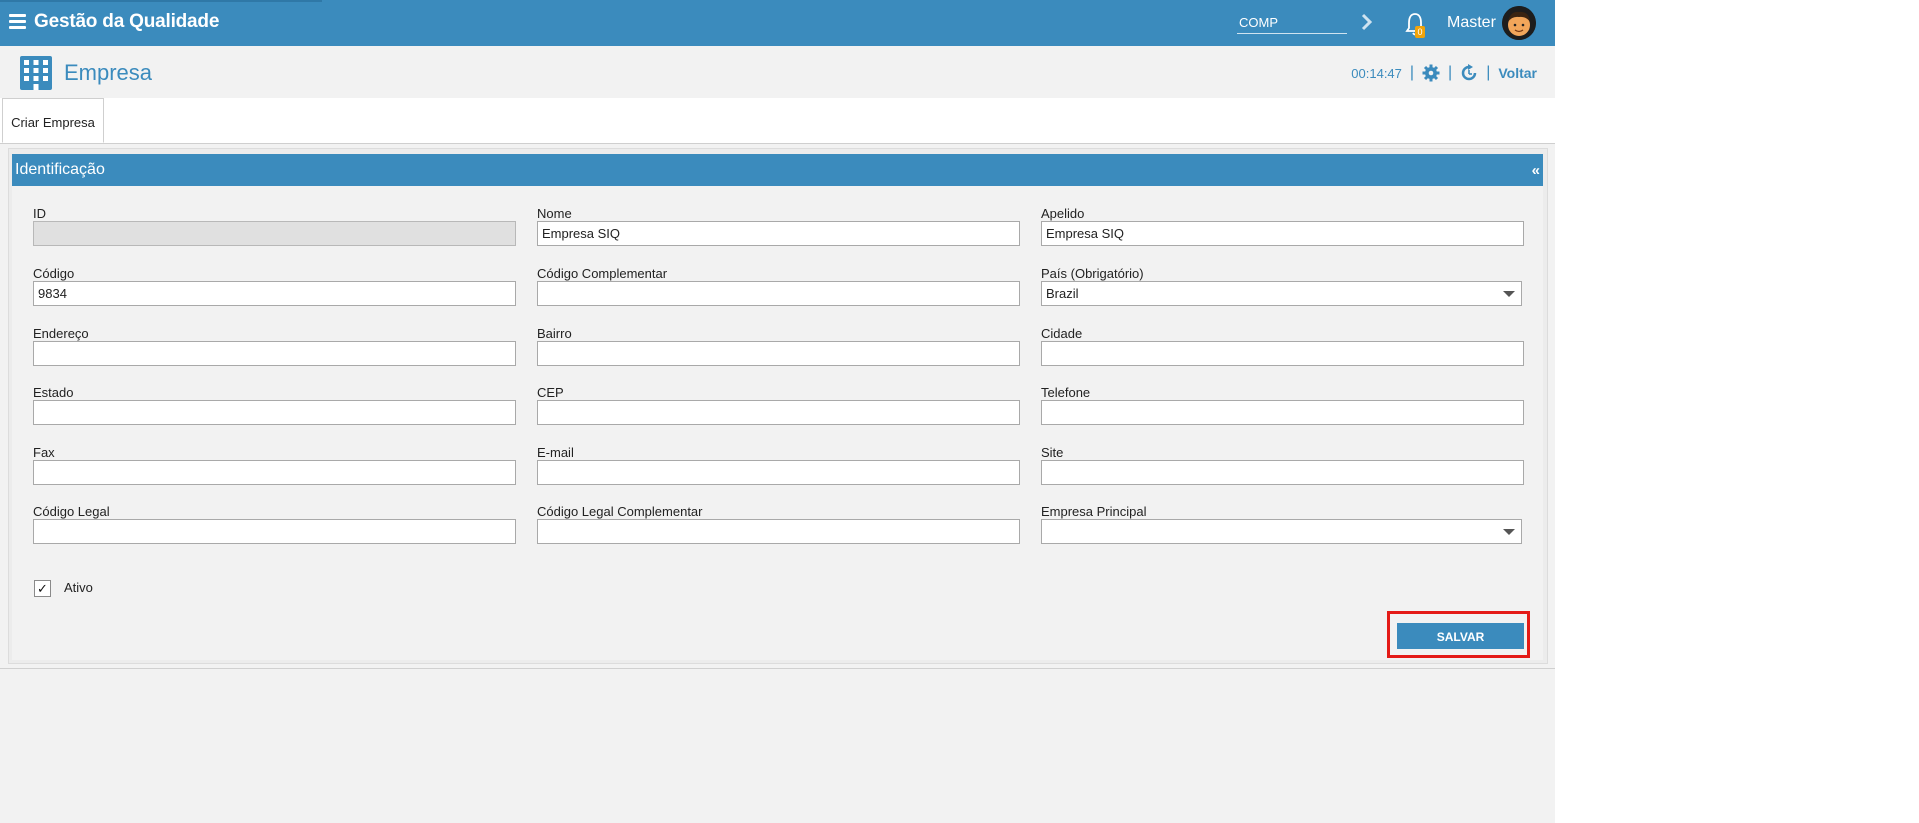 The width and height of the screenshot is (1919, 823). Describe the element at coordinates (777, 72) in the screenshot. I see `page-header: Empresa 00:14:47 | | | Voltar` at that location.